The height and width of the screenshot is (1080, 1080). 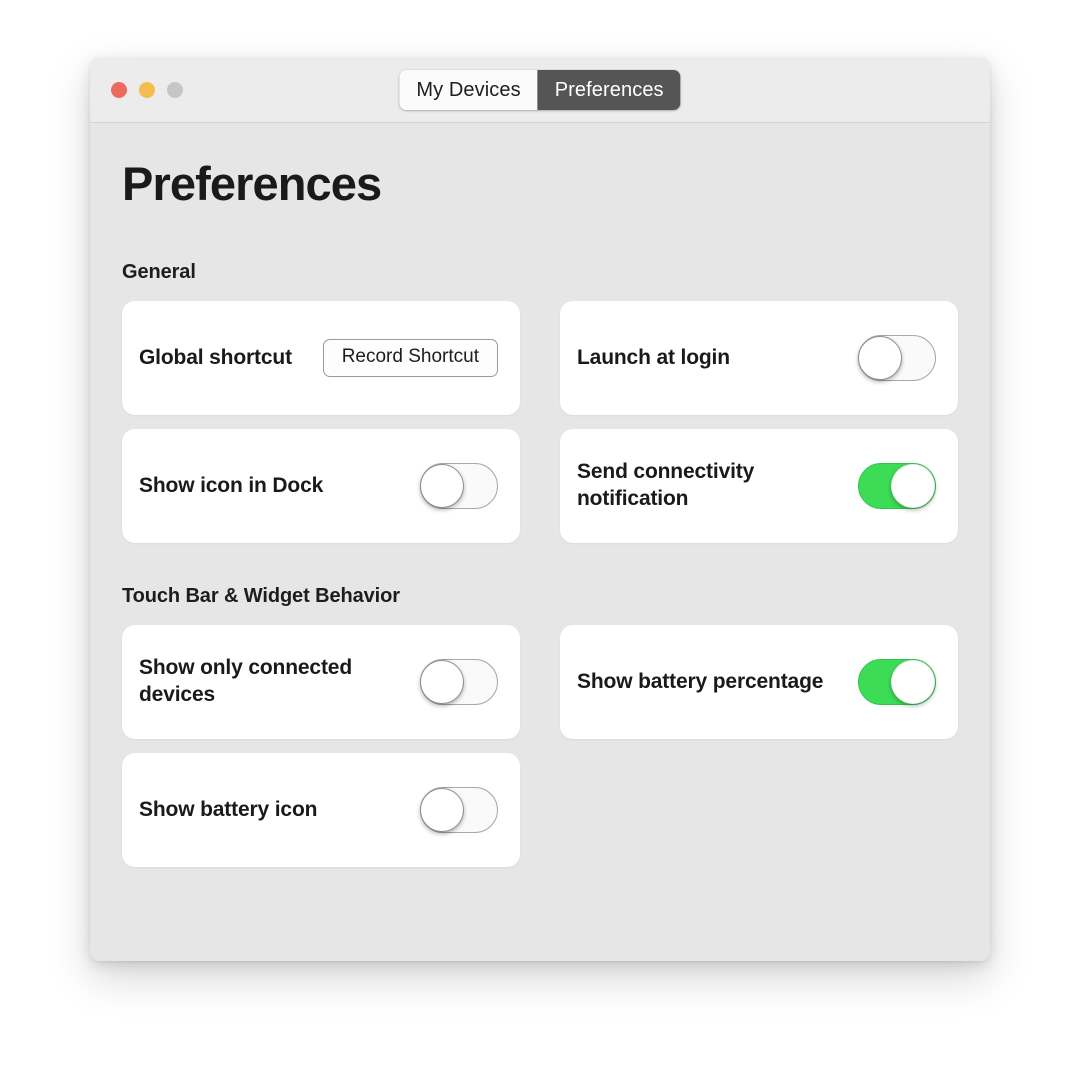 I want to click on zoom-window-button, so click(x=175, y=90).